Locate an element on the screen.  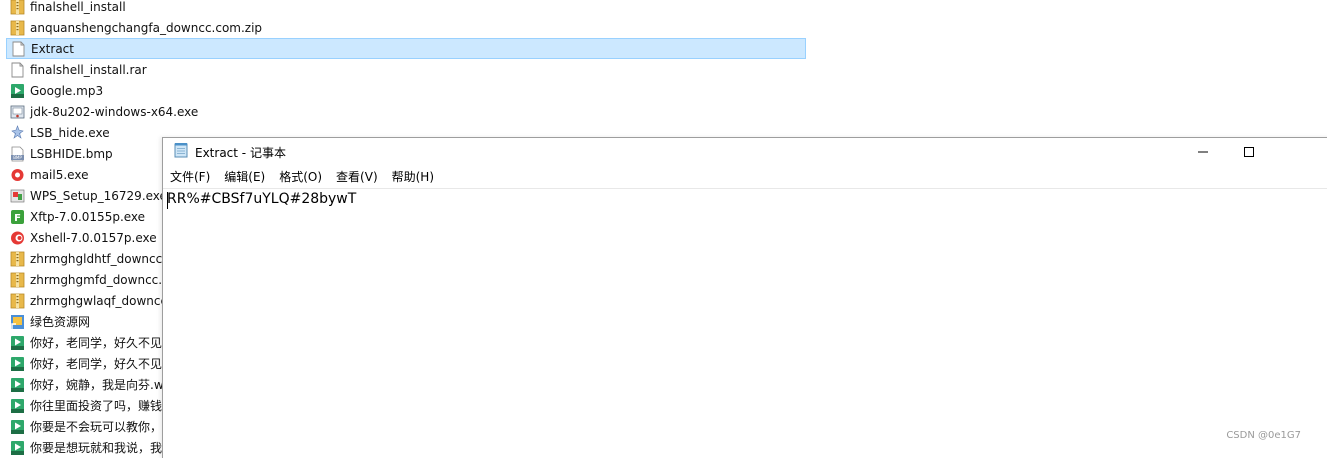
file-name: LSB_hide.exe is located at coordinates (70, 133).